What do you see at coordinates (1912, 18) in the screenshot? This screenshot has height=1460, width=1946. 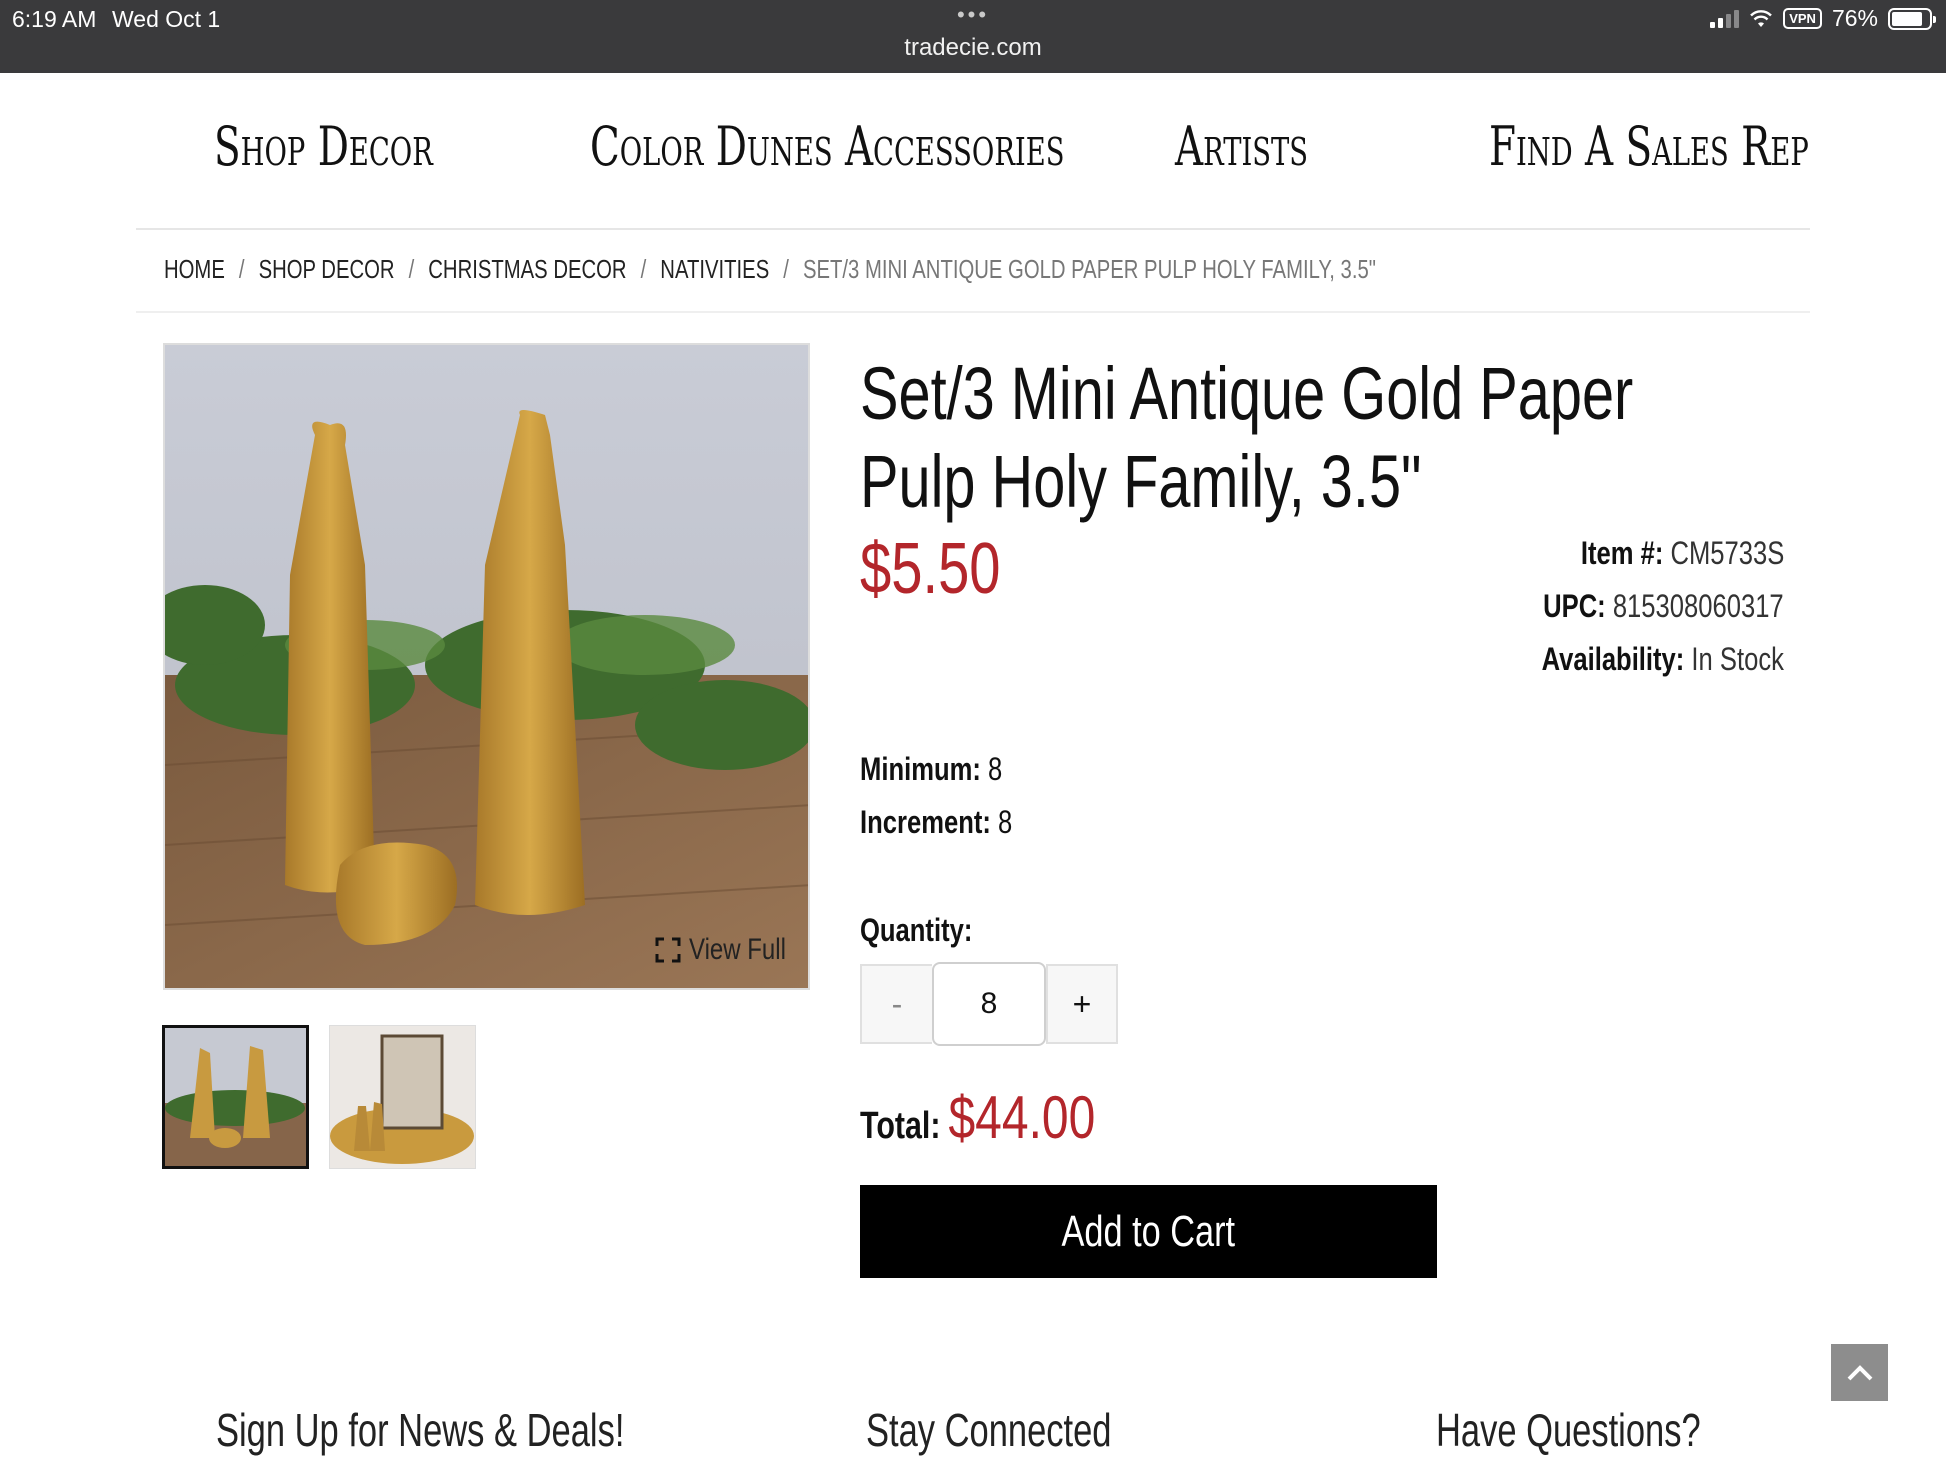 I see `battery-icon` at bounding box center [1912, 18].